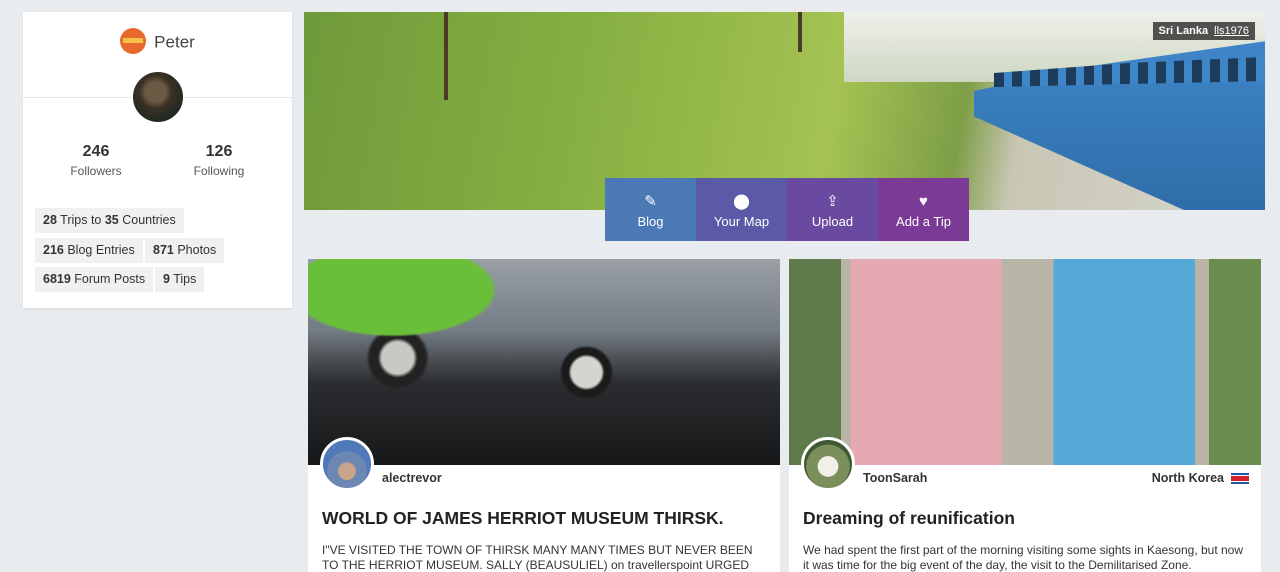 Image resolution: width=1280 pixels, height=572 pixels. I want to click on countries-count: 35, so click(111, 220).